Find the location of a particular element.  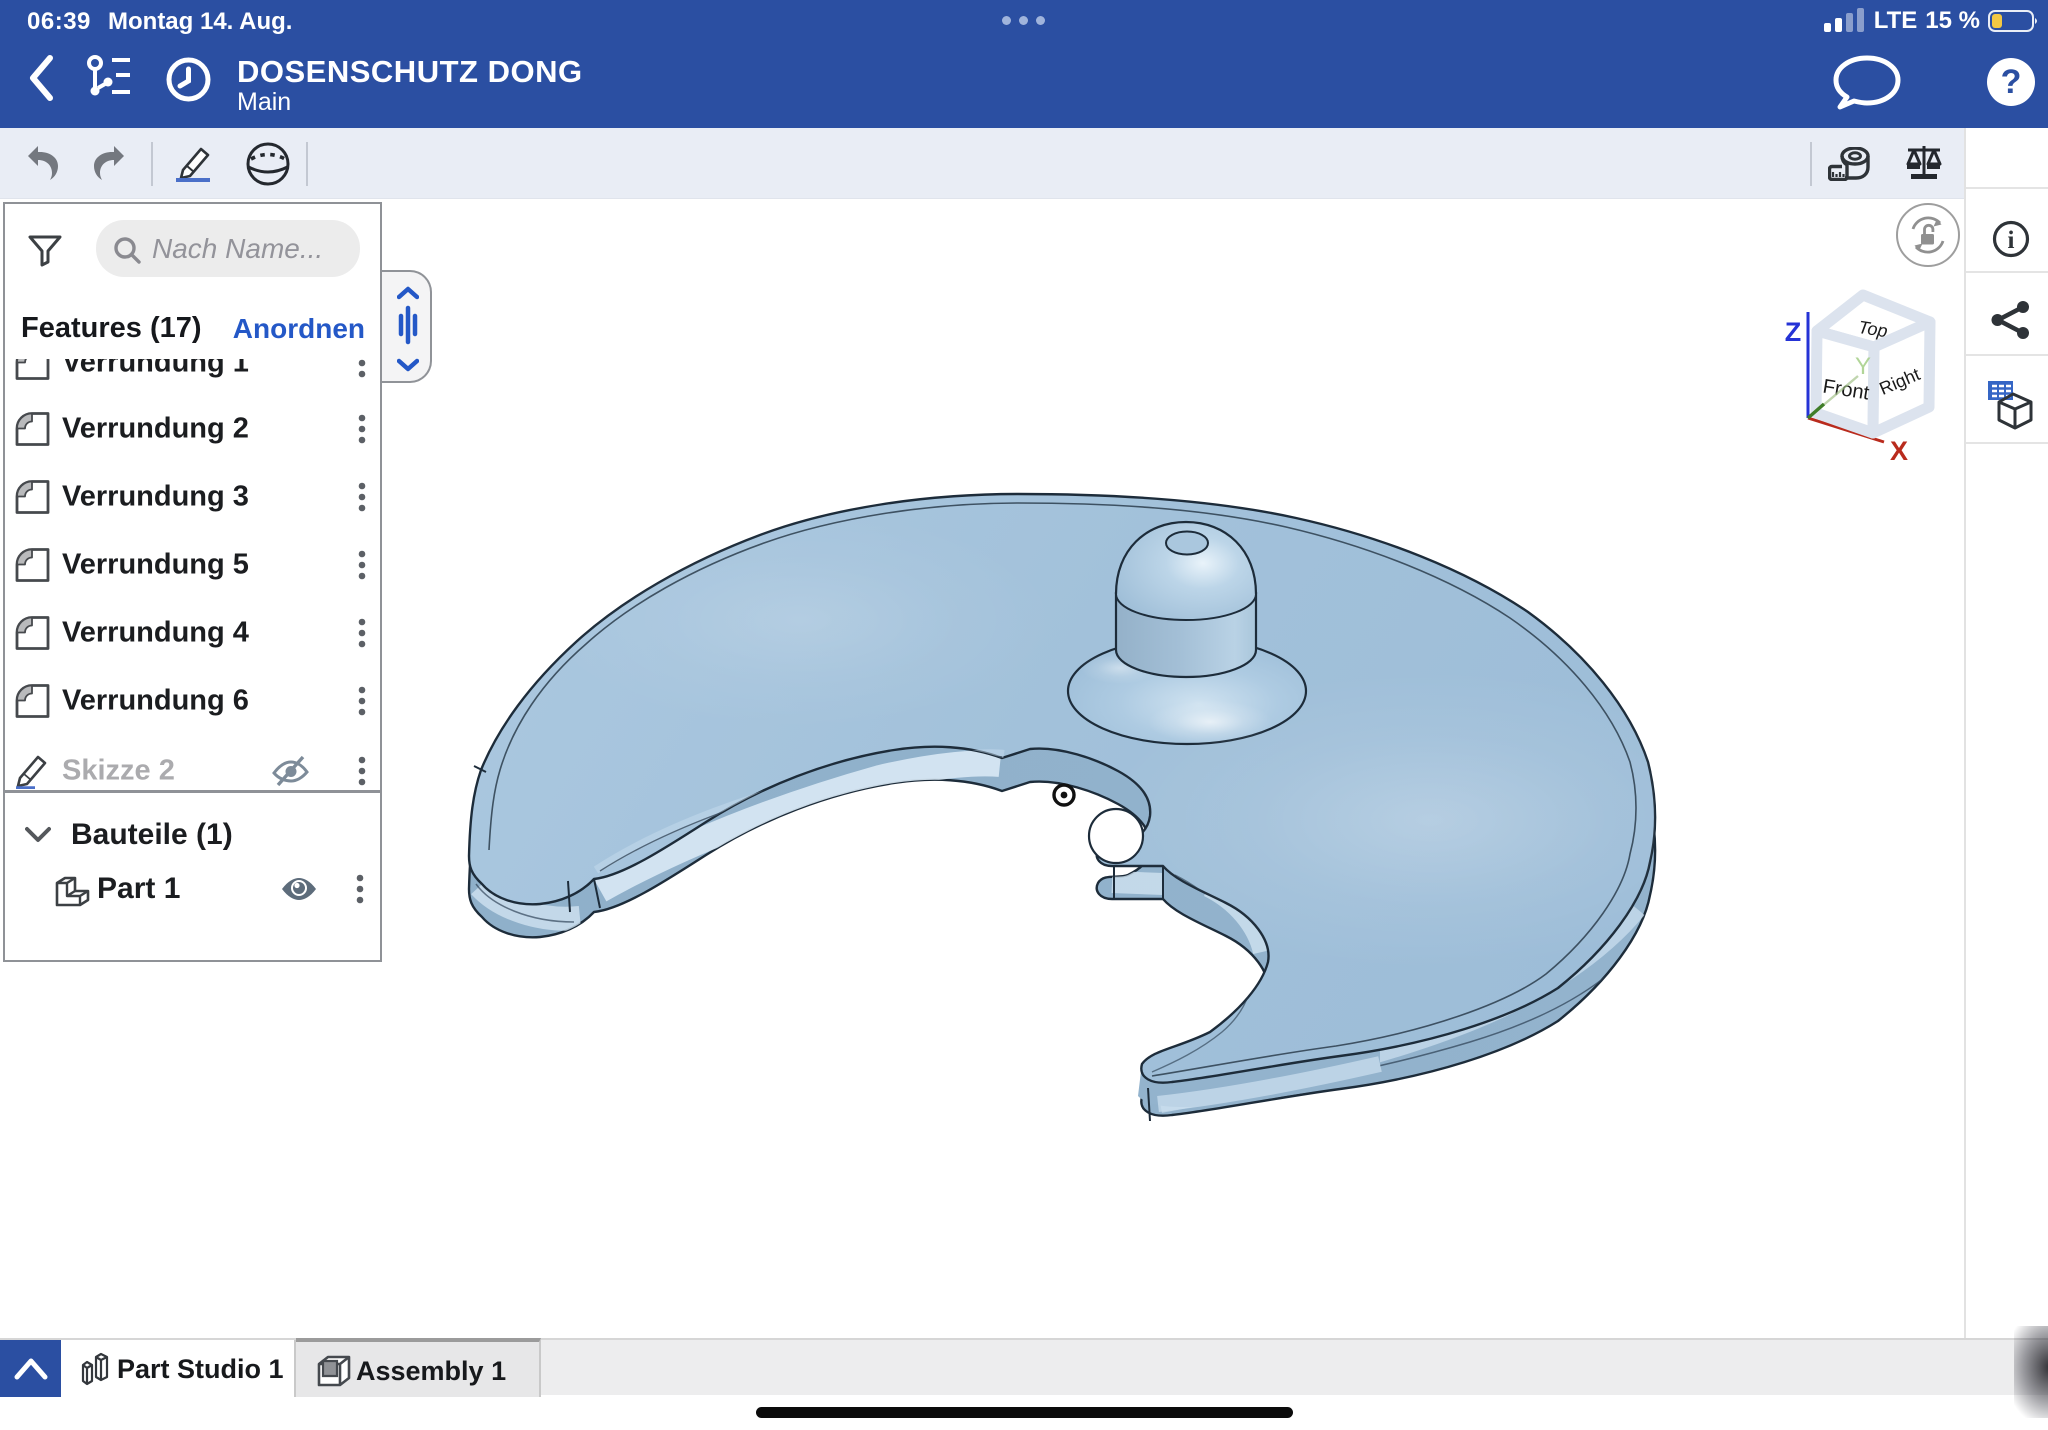

svg-text: Z is located at coordinates (1793, 332).